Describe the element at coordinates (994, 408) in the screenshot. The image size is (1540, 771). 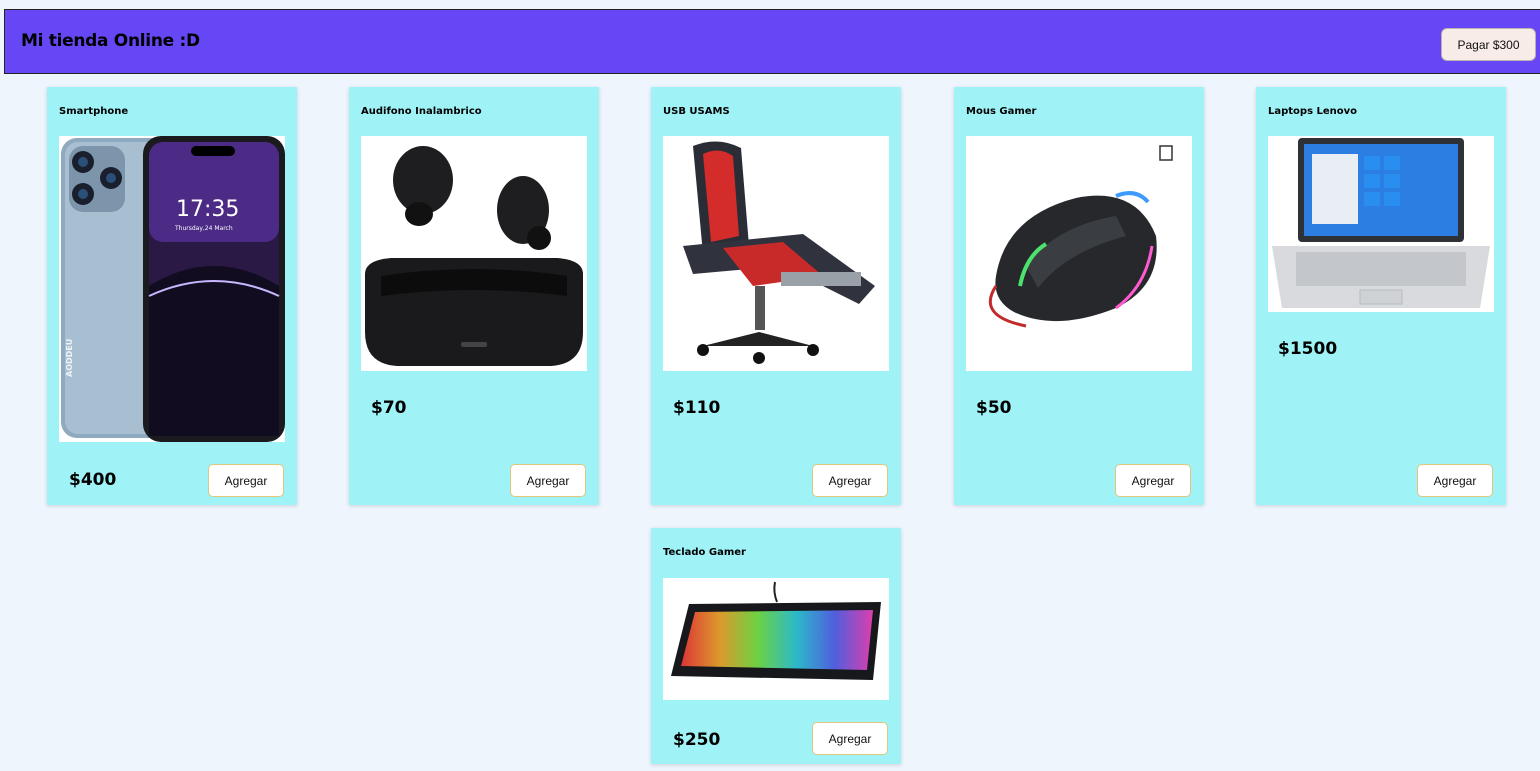
I see `product-price: $50` at that location.